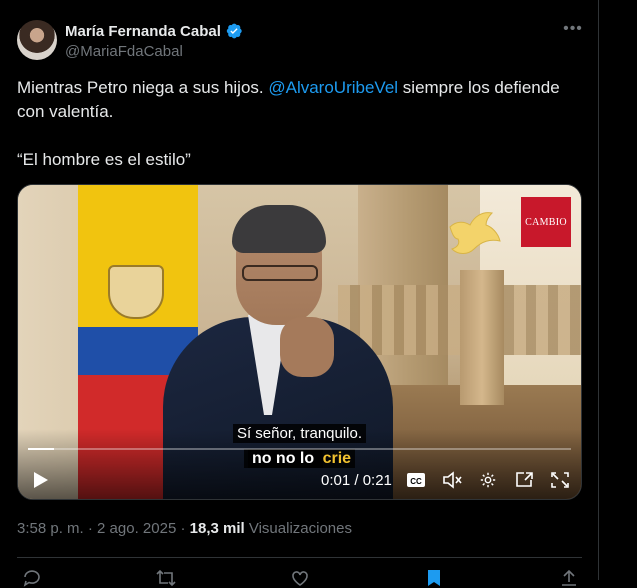  Describe the element at coordinates (143, 31) in the screenshot. I see `author-display-name: María Fernanda Cabal` at that location.